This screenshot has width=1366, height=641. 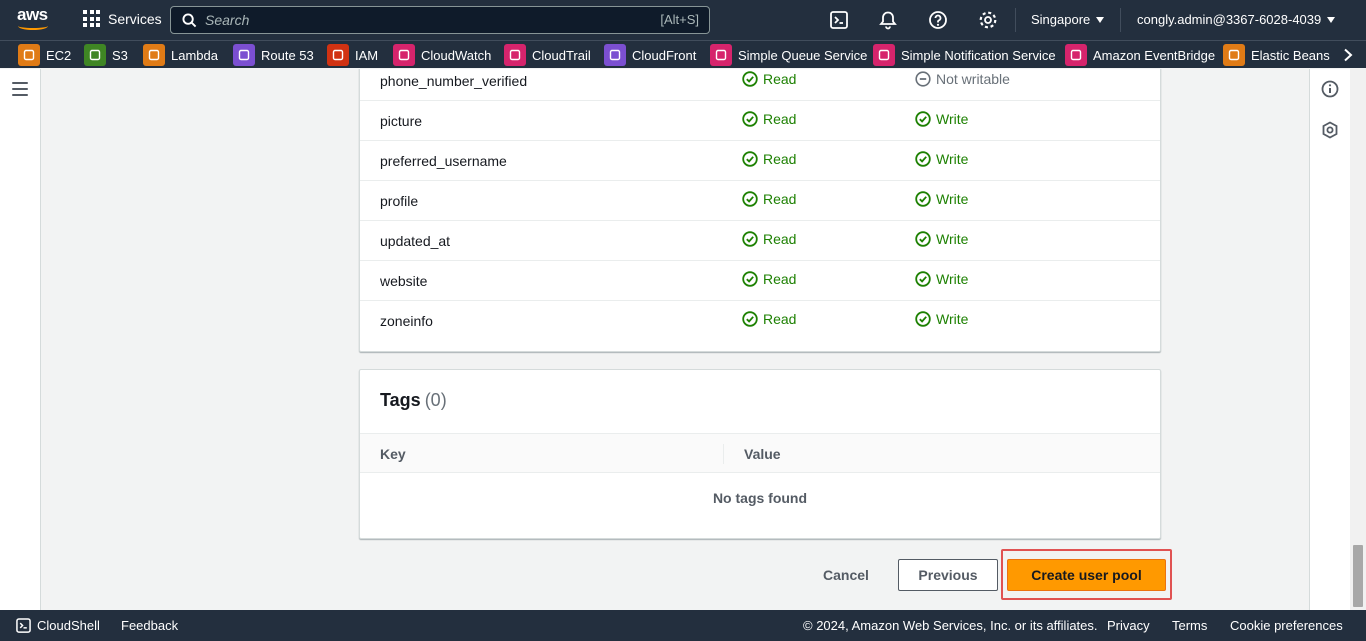 I want to click on favorite-label: Route 53, so click(x=287, y=55).